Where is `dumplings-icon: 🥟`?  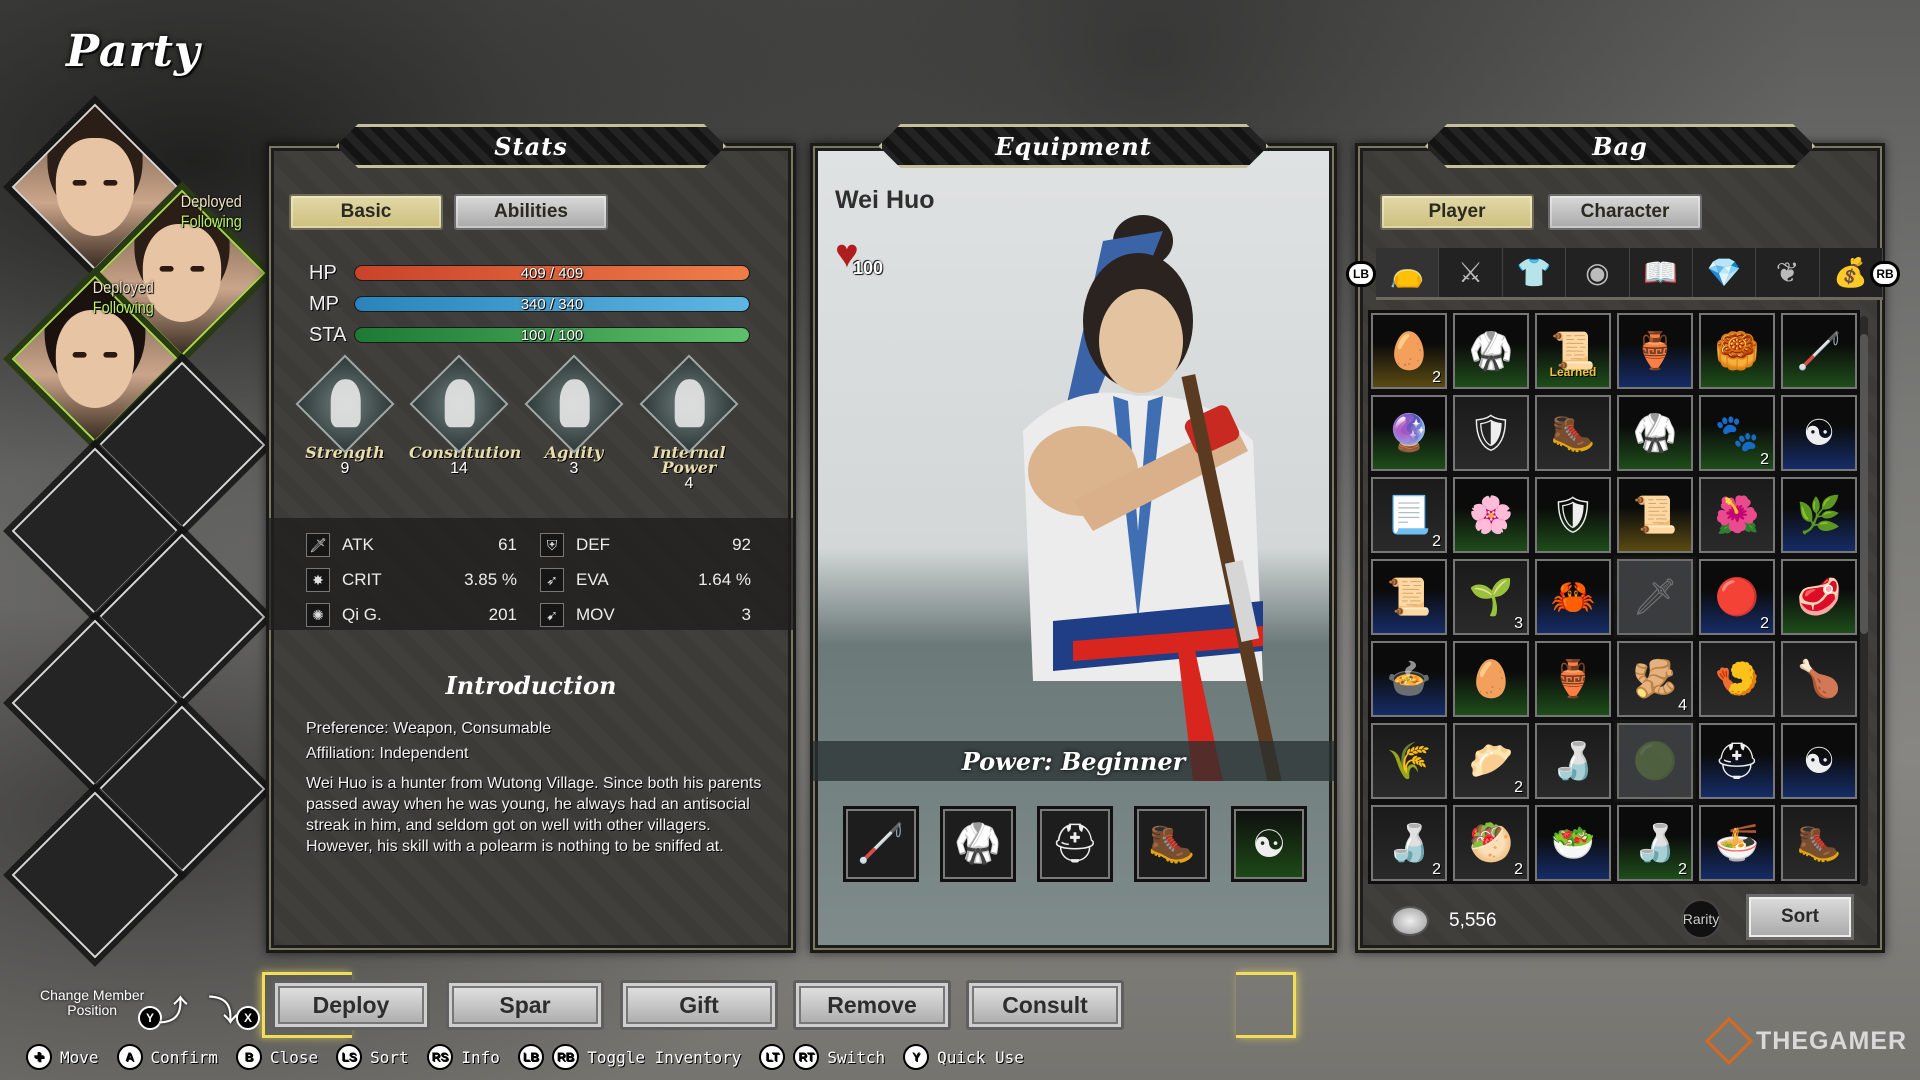
dumplings-icon: 🥟 is located at coordinates (1491, 760).